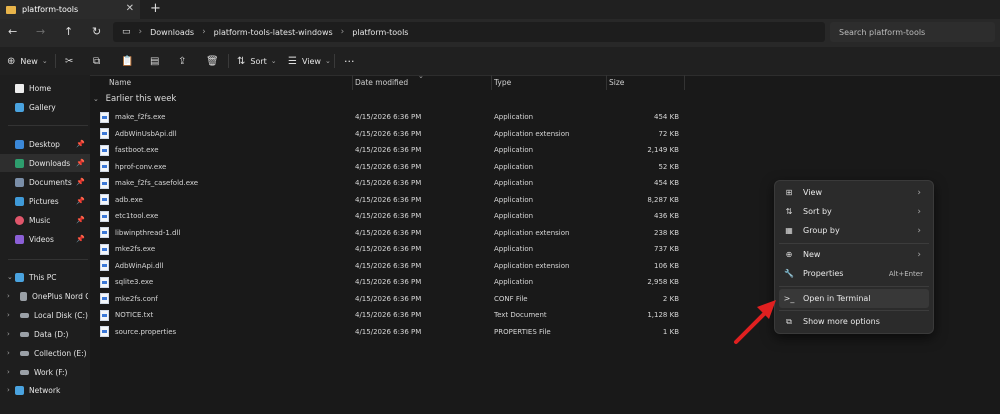  I want to click on sidebar-item-work-f: › Work (F:), so click(45, 372).